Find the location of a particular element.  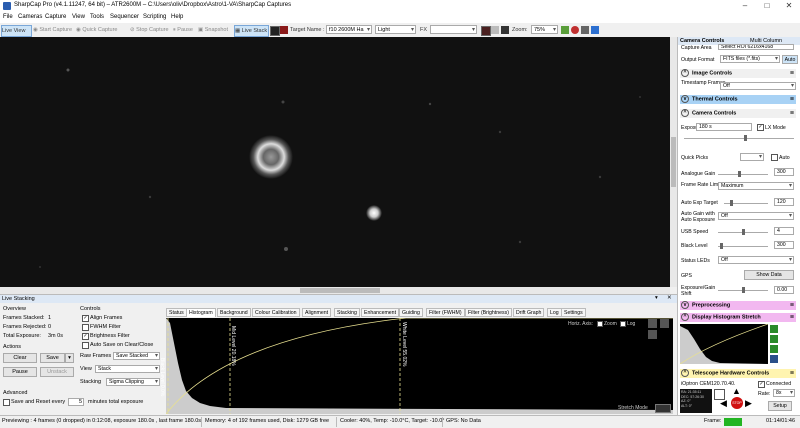

menu-help: Help is located at coordinates (177, 17).